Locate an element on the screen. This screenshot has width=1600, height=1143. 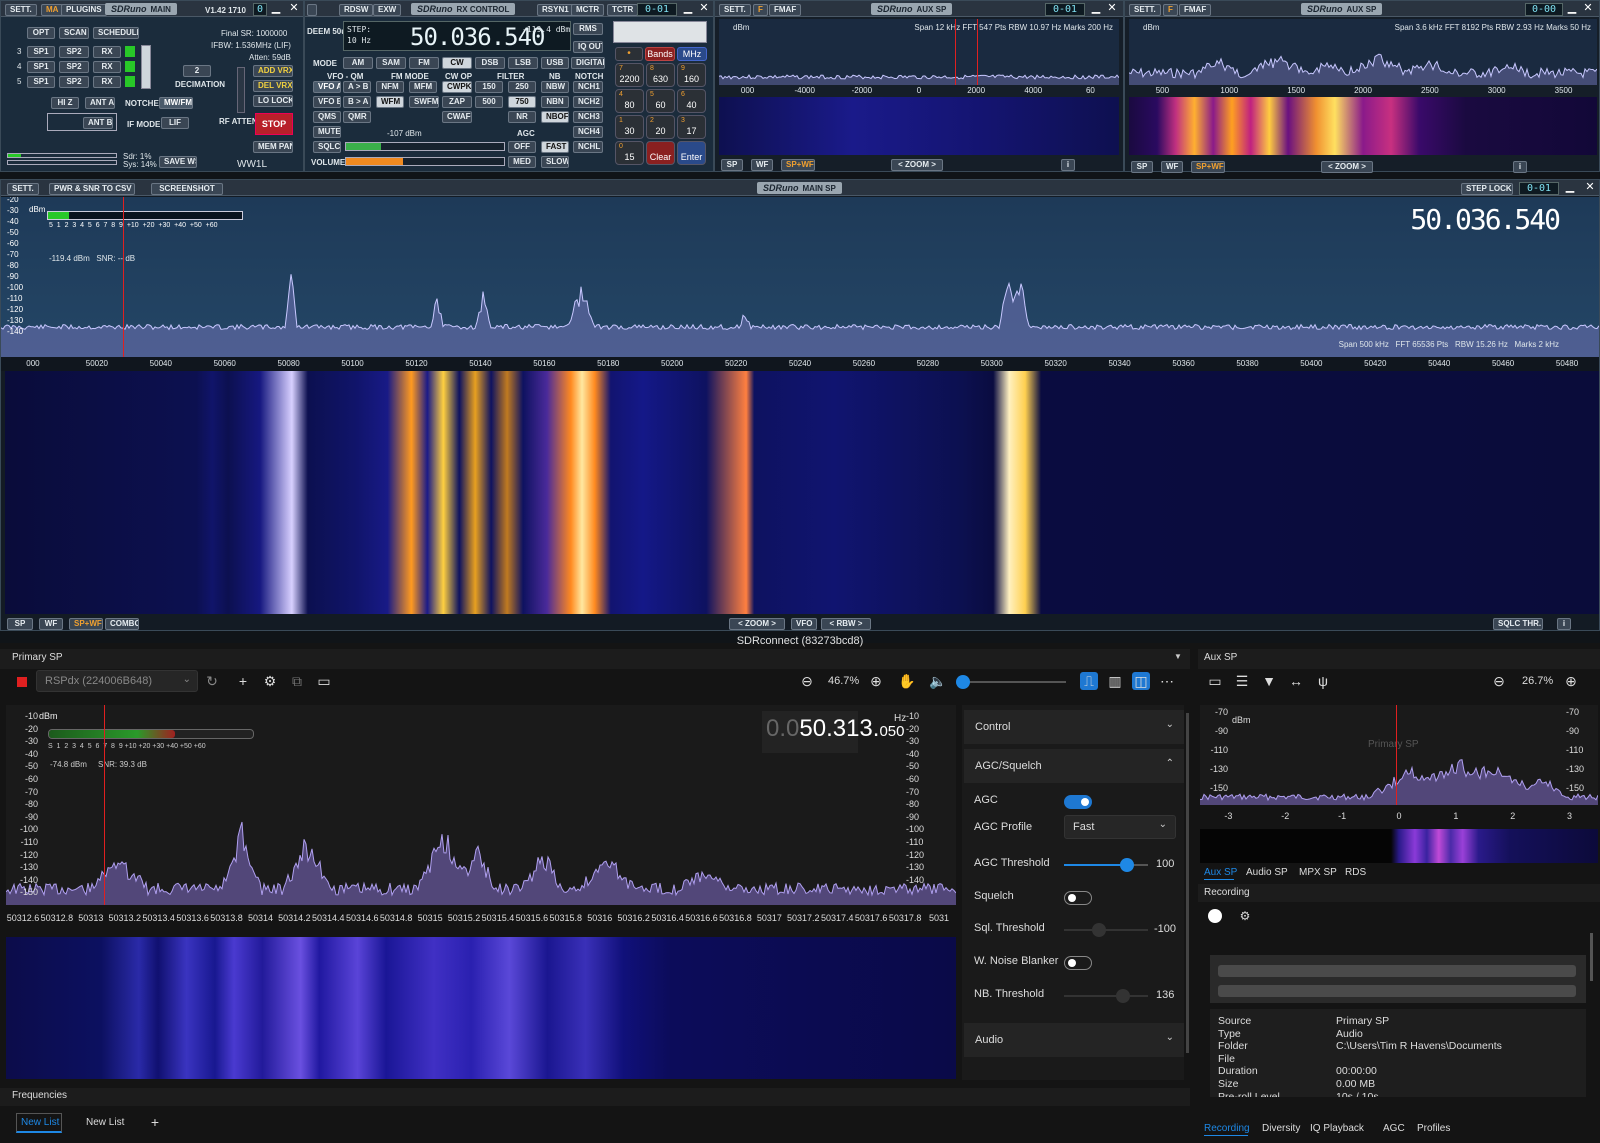
mainsp-wf-tab: WF is located at coordinates (51, 624).